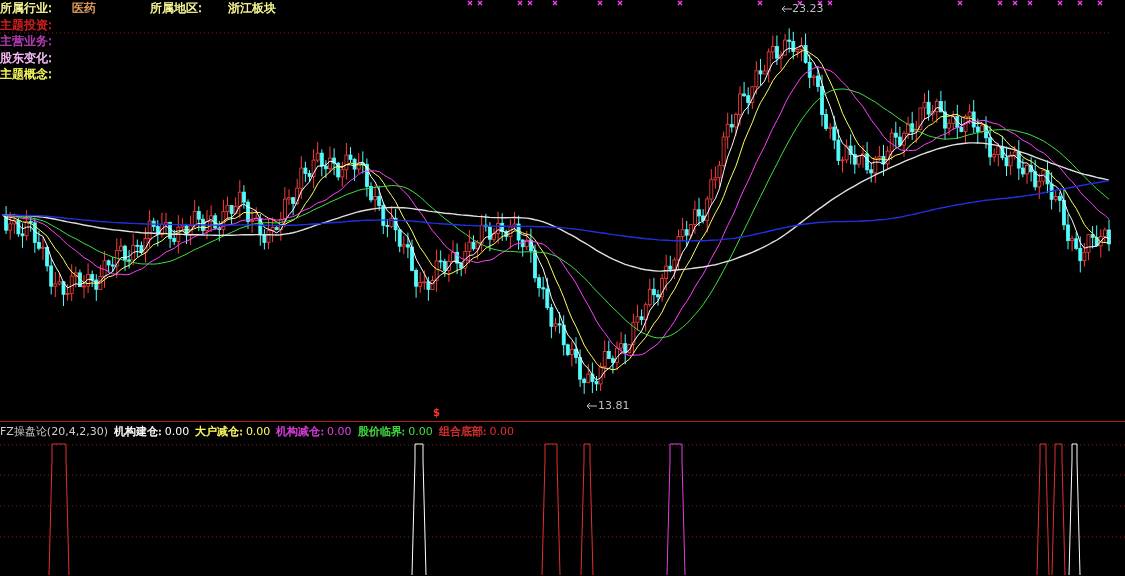  Describe the element at coordinates (300, 431) in the screenshot. I see `series-label: 机构减仓:` at that location.